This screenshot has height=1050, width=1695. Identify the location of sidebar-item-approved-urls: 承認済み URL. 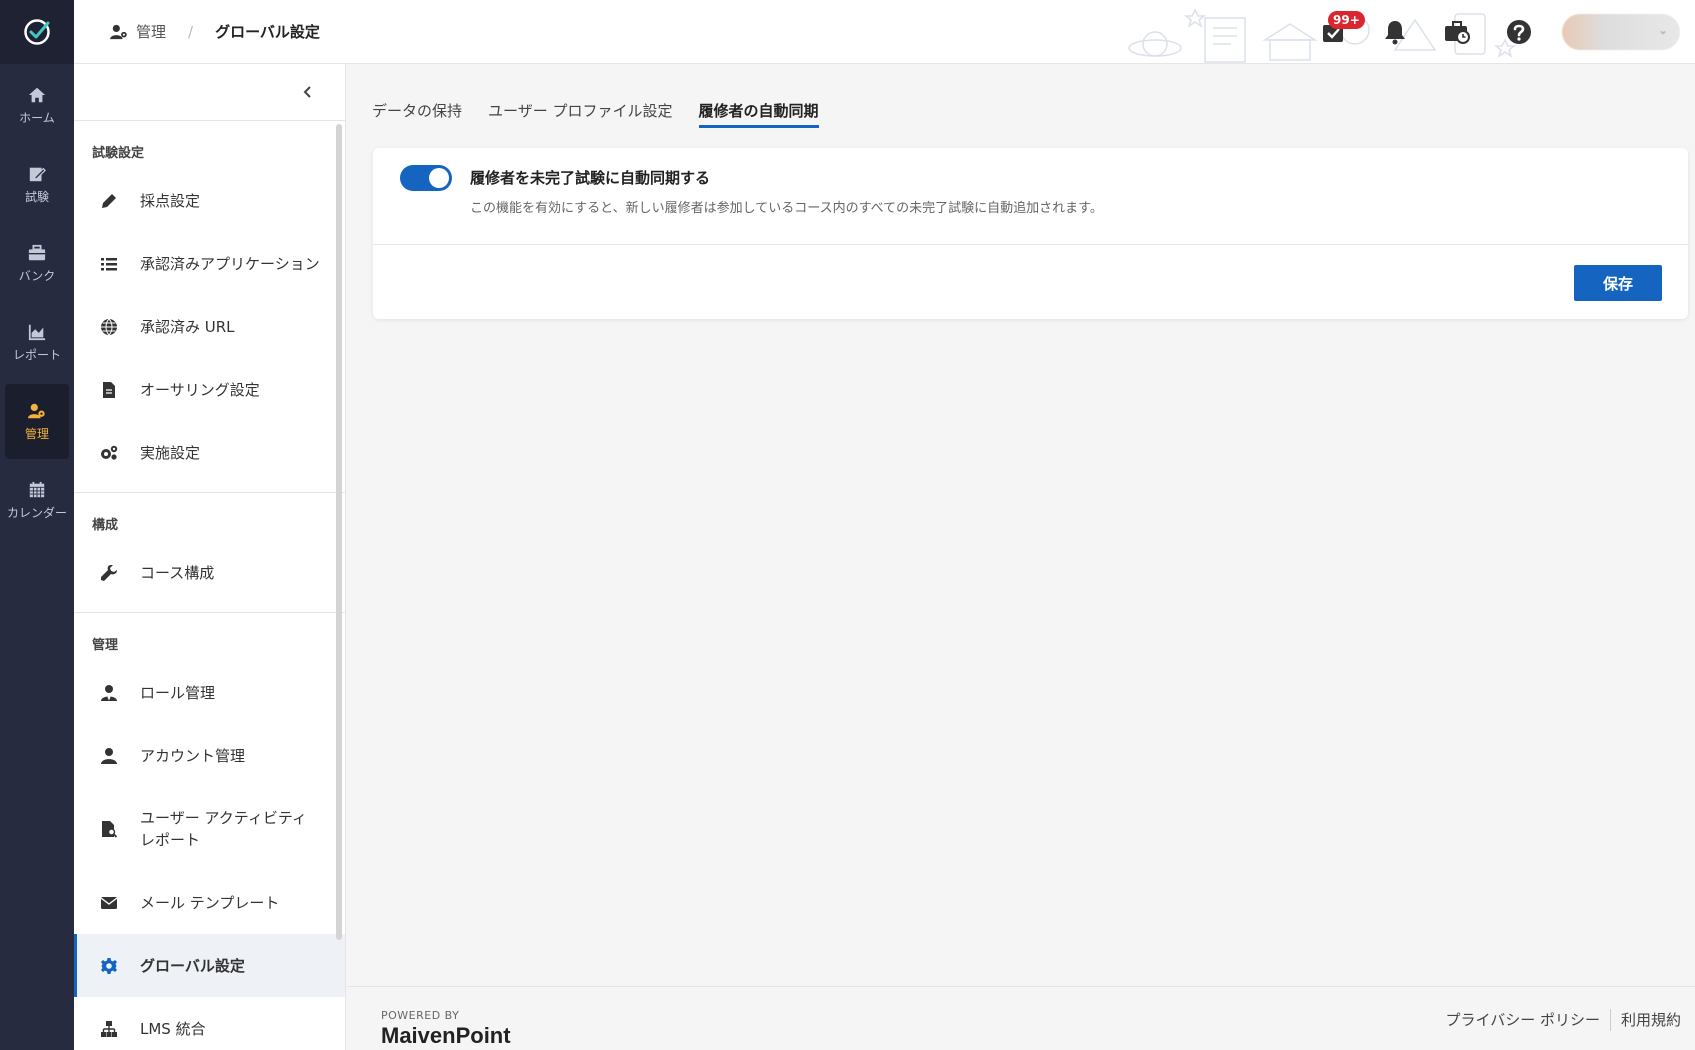
(209, 326).